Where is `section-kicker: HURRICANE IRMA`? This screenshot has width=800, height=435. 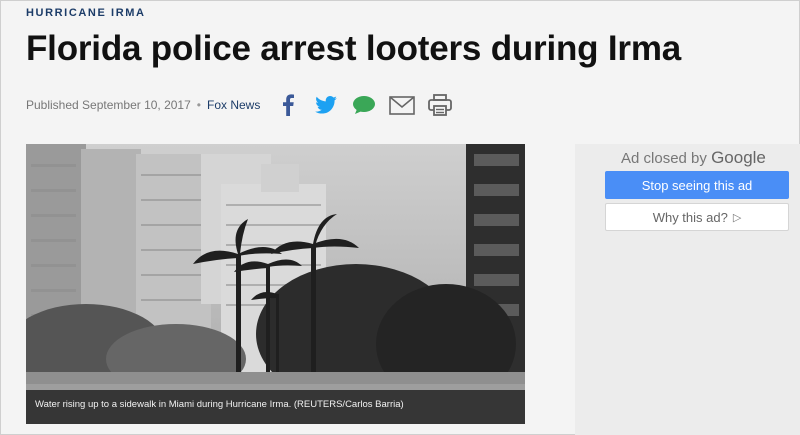
section-kicker: HURRICANE IRMA is located at coordinates (86, 13).